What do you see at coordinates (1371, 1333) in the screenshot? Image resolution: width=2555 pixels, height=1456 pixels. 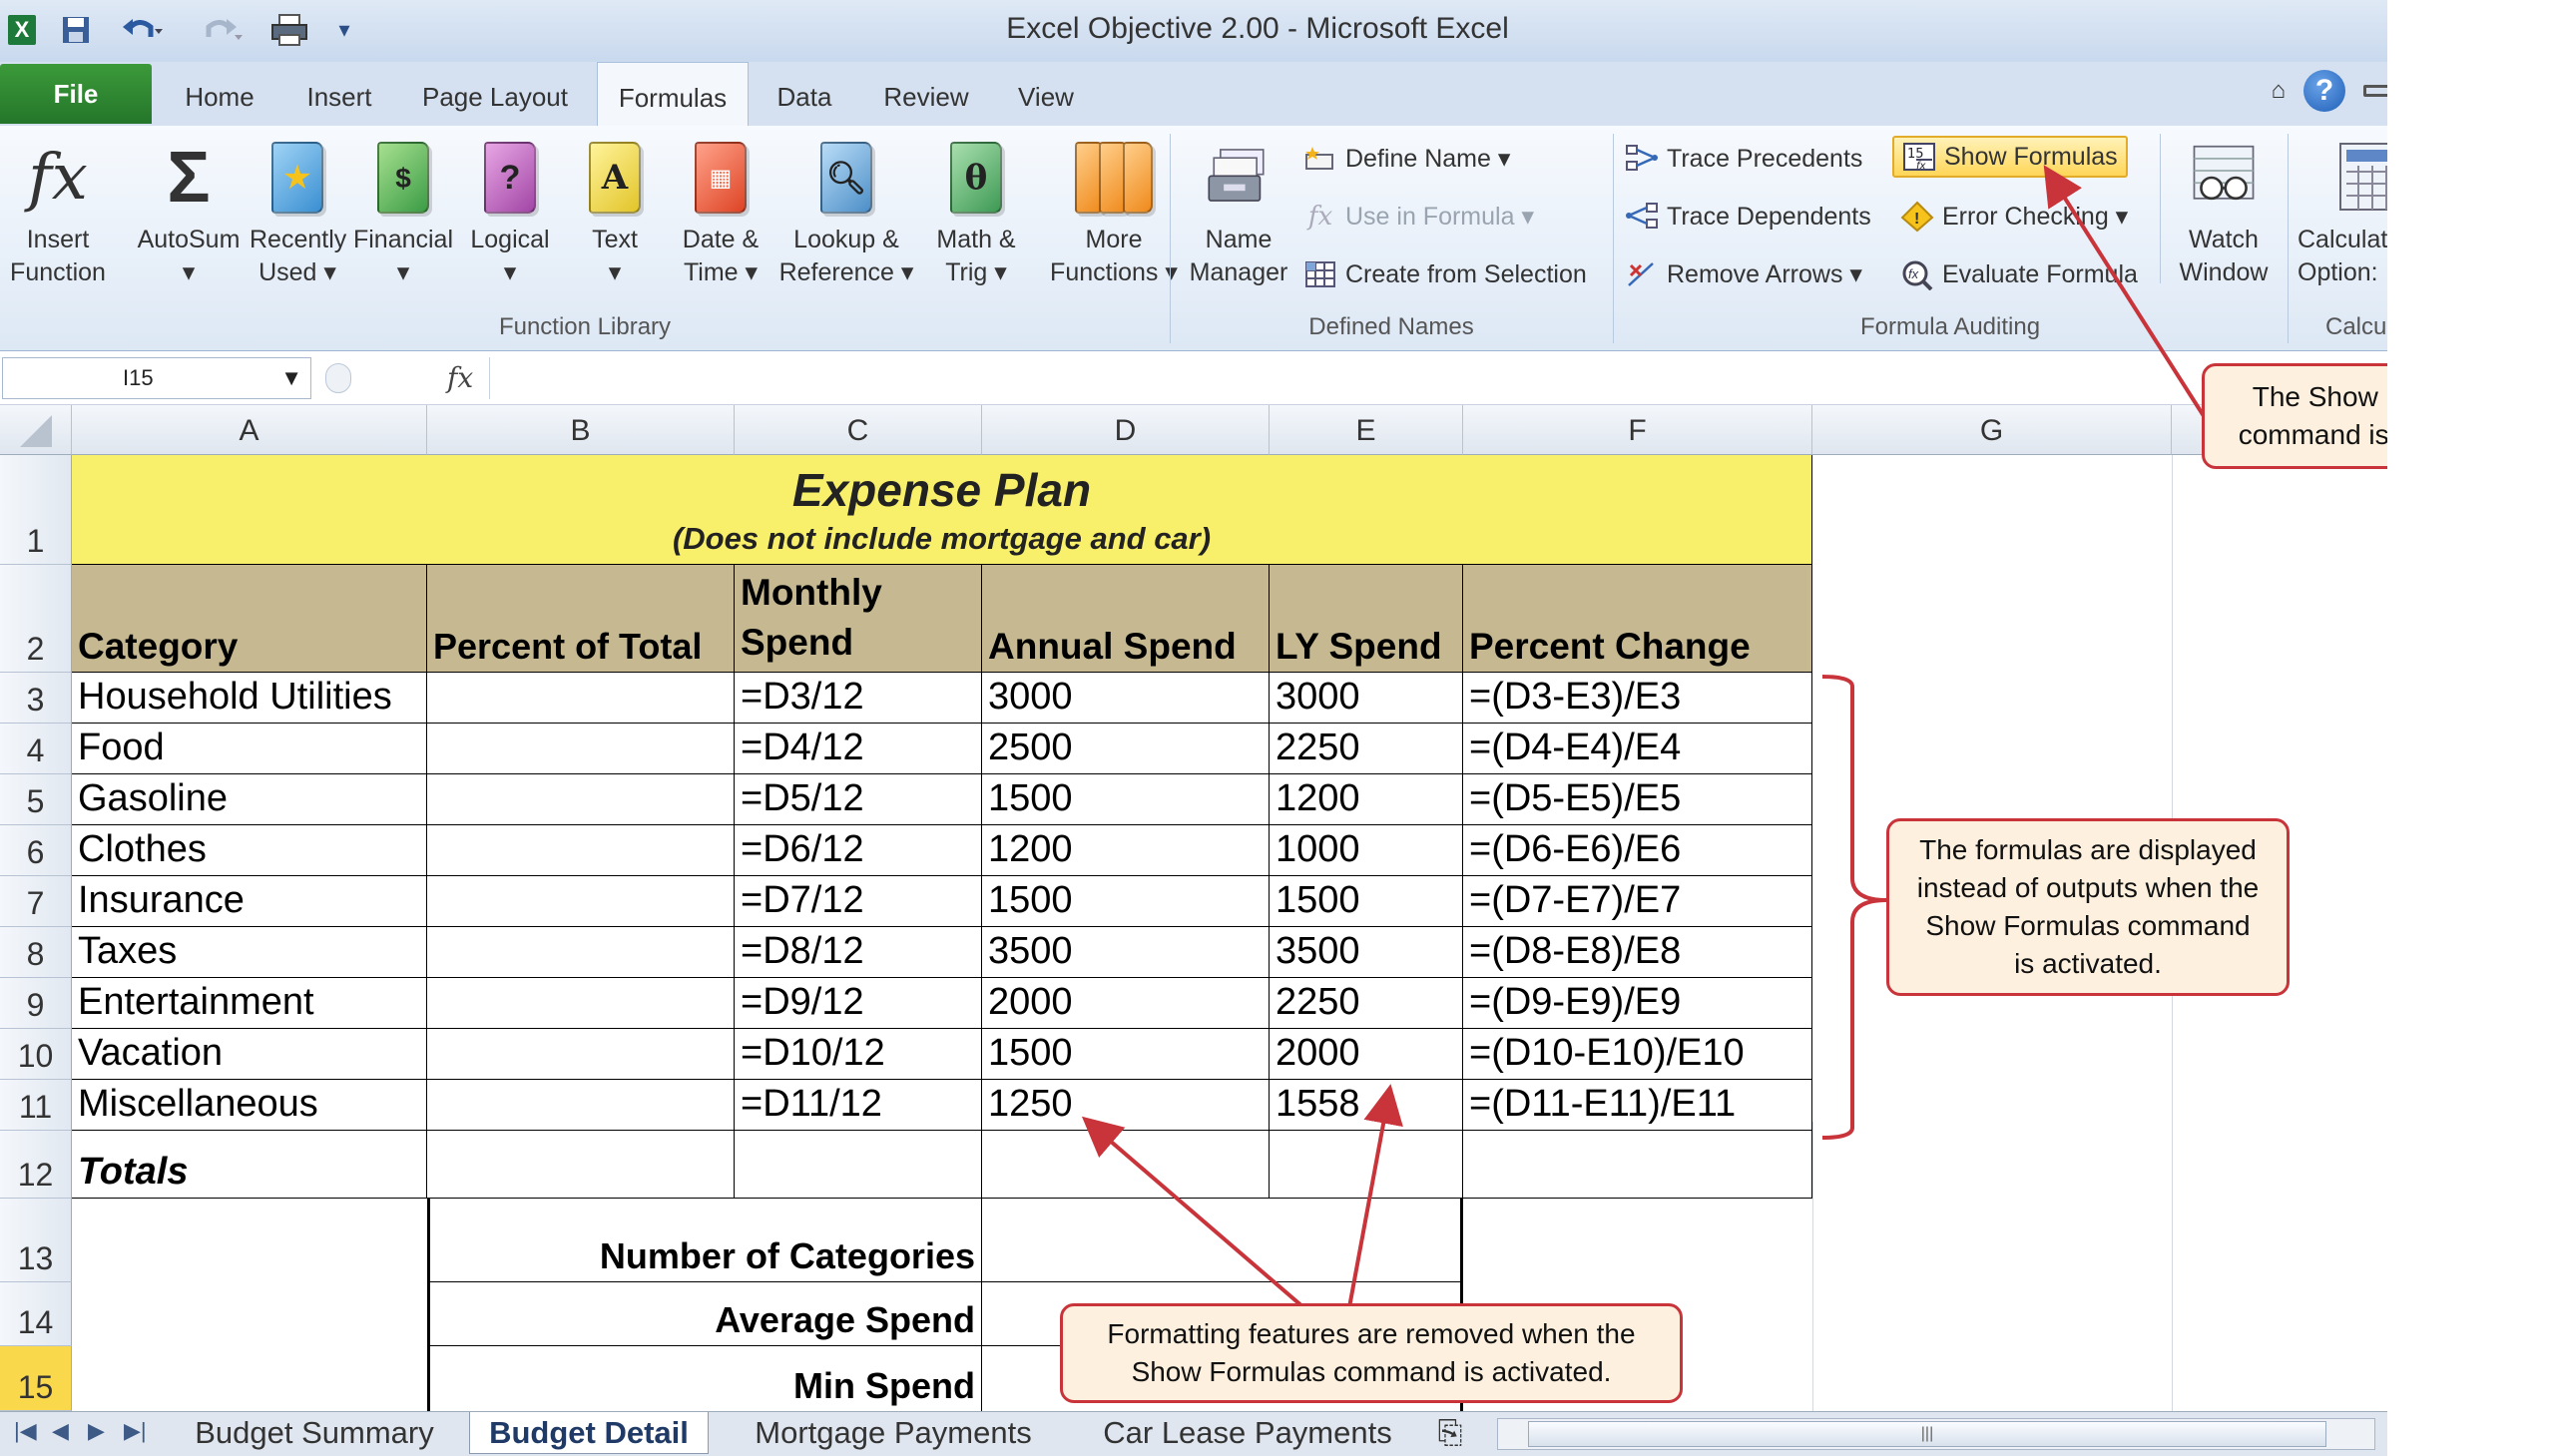 I see `callout-text: Formatting features are removed when the` at bounding box center [1371, 1333].